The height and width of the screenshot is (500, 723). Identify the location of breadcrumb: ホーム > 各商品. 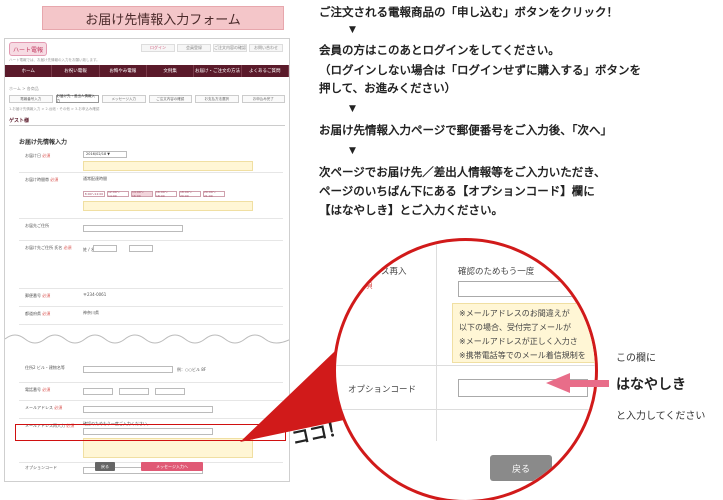
(24, 88).